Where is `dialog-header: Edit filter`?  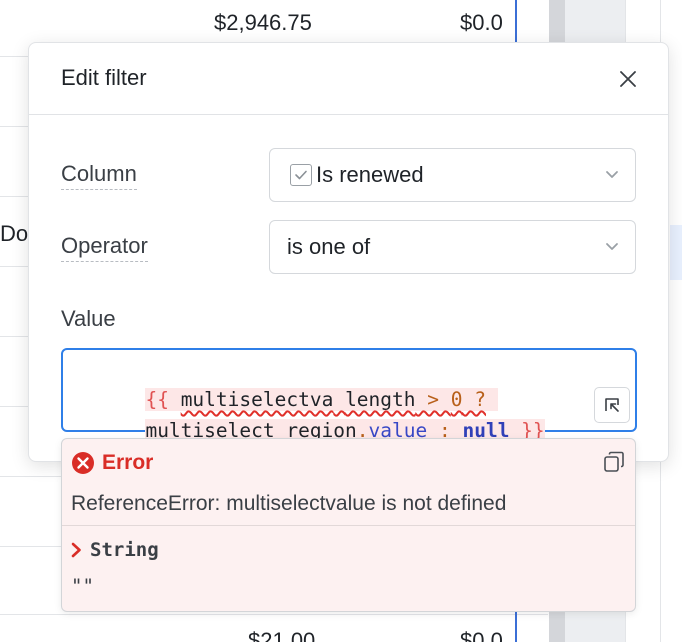 dialog-header: Edit filter is located at coordinates (348, 79).